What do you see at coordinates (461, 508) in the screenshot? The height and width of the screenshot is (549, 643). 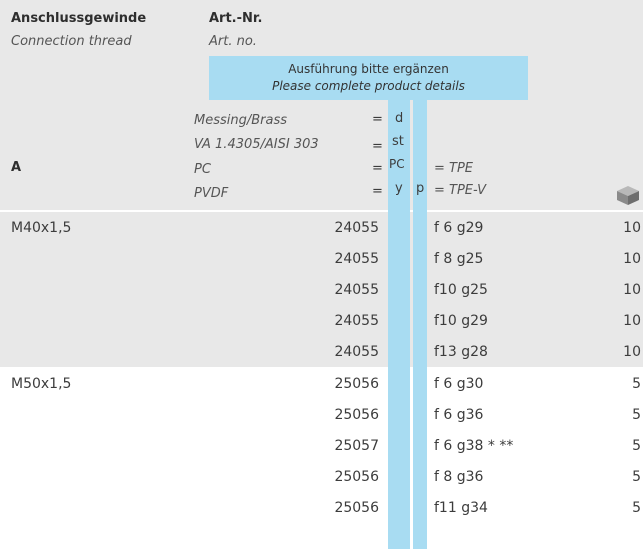 I see `table-row-spec: f11 g34` at bounding box center [461, 508].